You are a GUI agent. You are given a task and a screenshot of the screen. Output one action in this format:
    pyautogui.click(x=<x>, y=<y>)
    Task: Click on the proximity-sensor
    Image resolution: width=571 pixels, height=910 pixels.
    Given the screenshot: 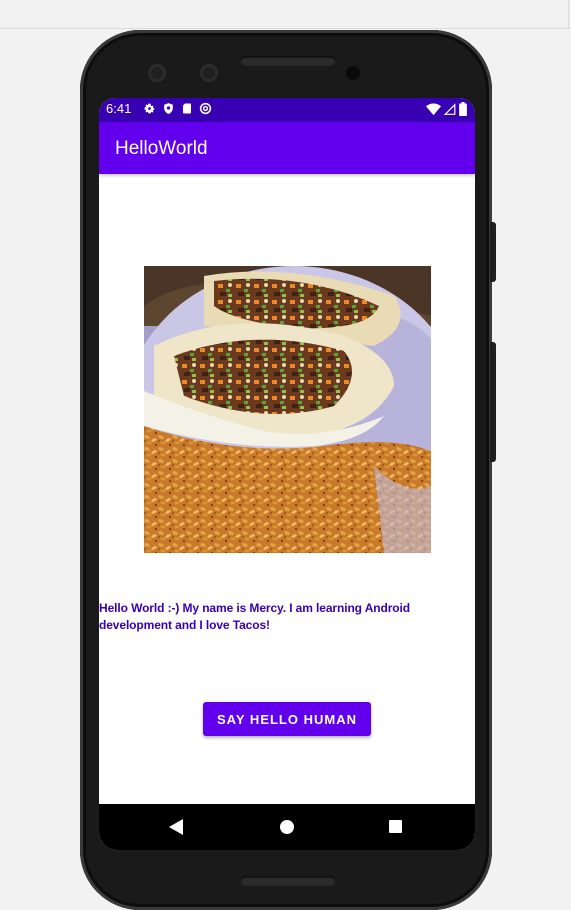 What is the action you would take?
    pyautogui.click(x=353, y=73)
    